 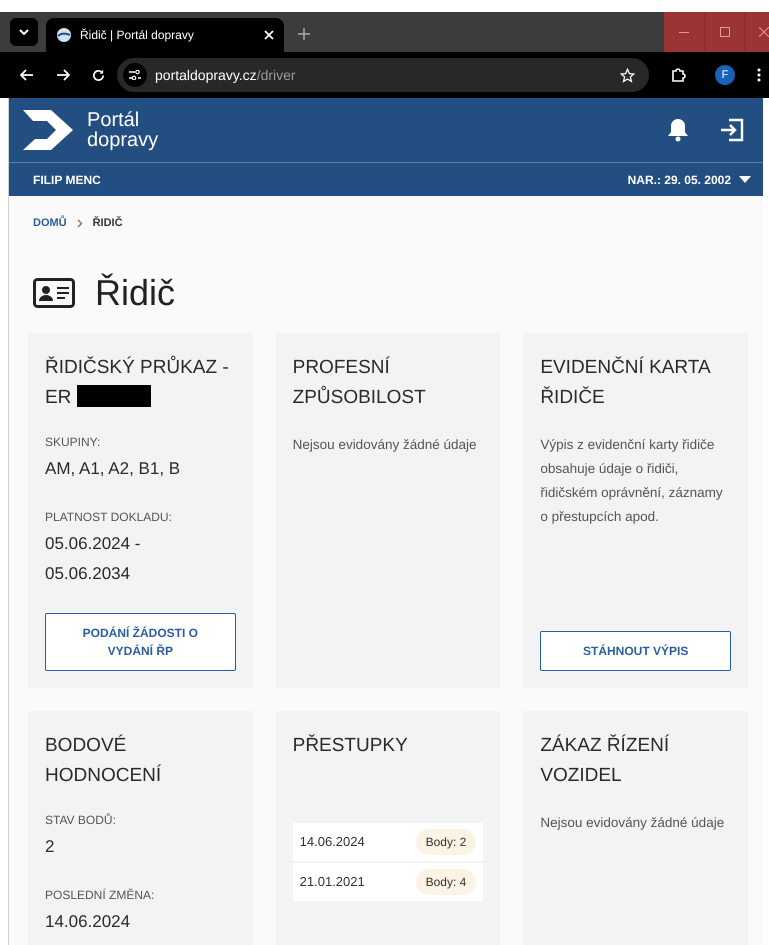 I want to click on address-bar: portaldopravy.cz/driver, so click(x=383, y=75).